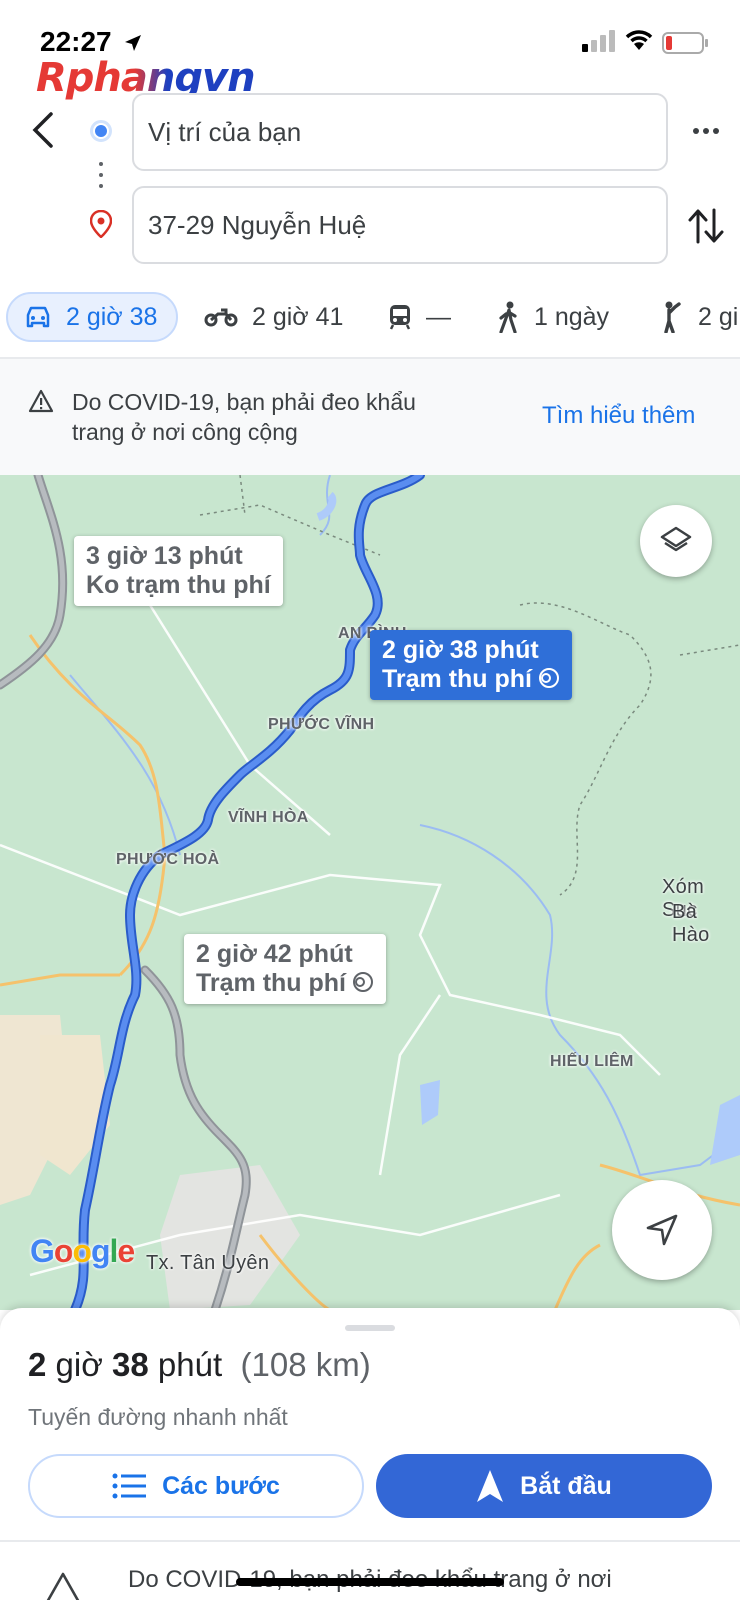  Describe the element at coordinates (158, 1417) in the screenshot. I see `route-note: Tuyến đường nhanh nhất` at that location.